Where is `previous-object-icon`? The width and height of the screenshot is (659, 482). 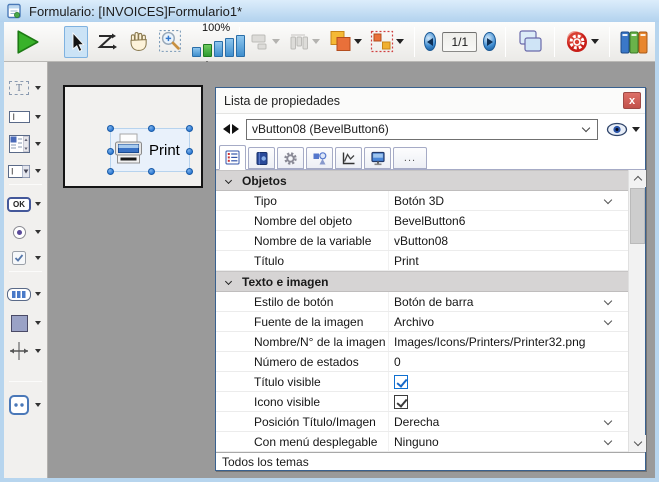
previous-object-icon is located at coordinates (226, 129).